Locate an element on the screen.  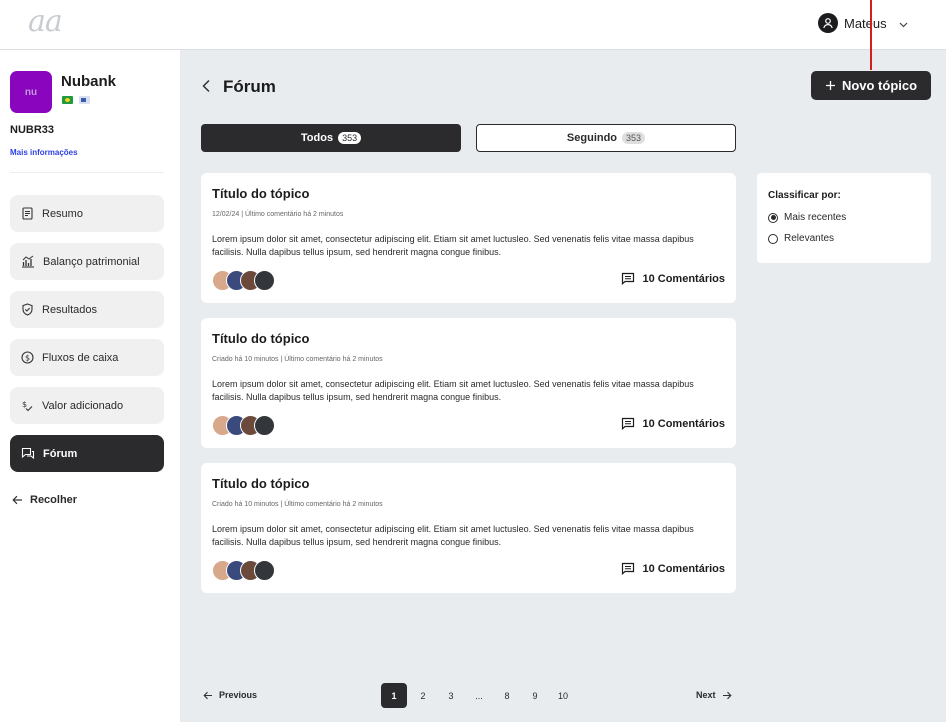
next-label: Next is located at coordinates (706, 695).